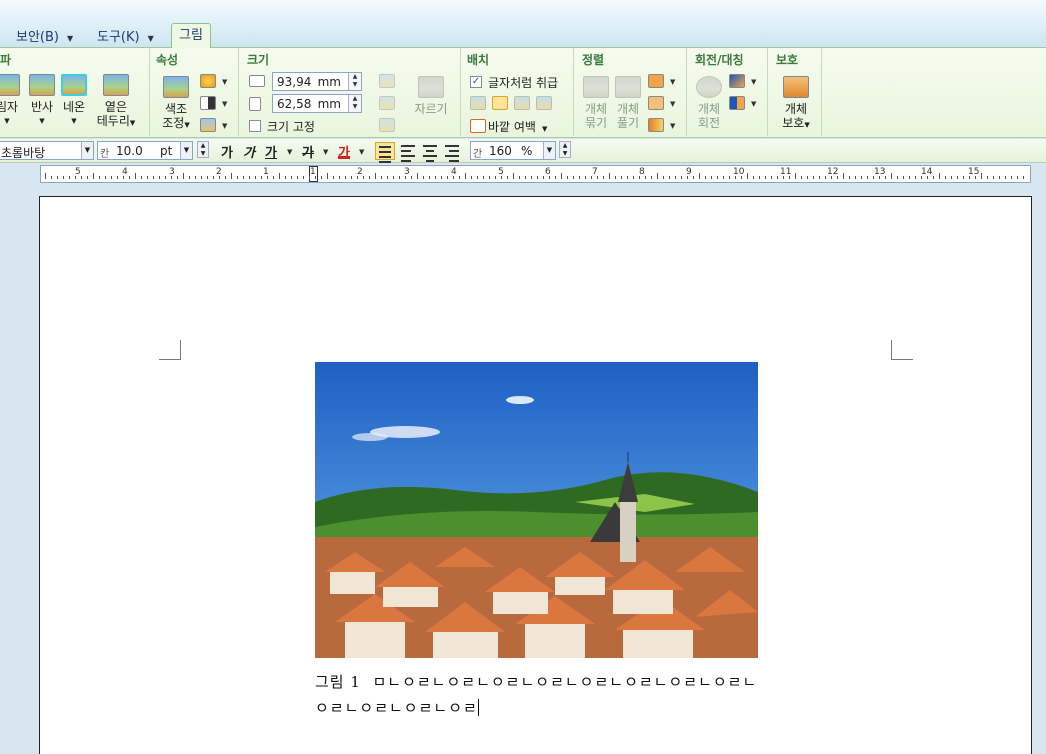  What do you see at coordinates (191, 36) in the screenshot?
I see `tab-picture: 그림` at bounding box center [191, 36].